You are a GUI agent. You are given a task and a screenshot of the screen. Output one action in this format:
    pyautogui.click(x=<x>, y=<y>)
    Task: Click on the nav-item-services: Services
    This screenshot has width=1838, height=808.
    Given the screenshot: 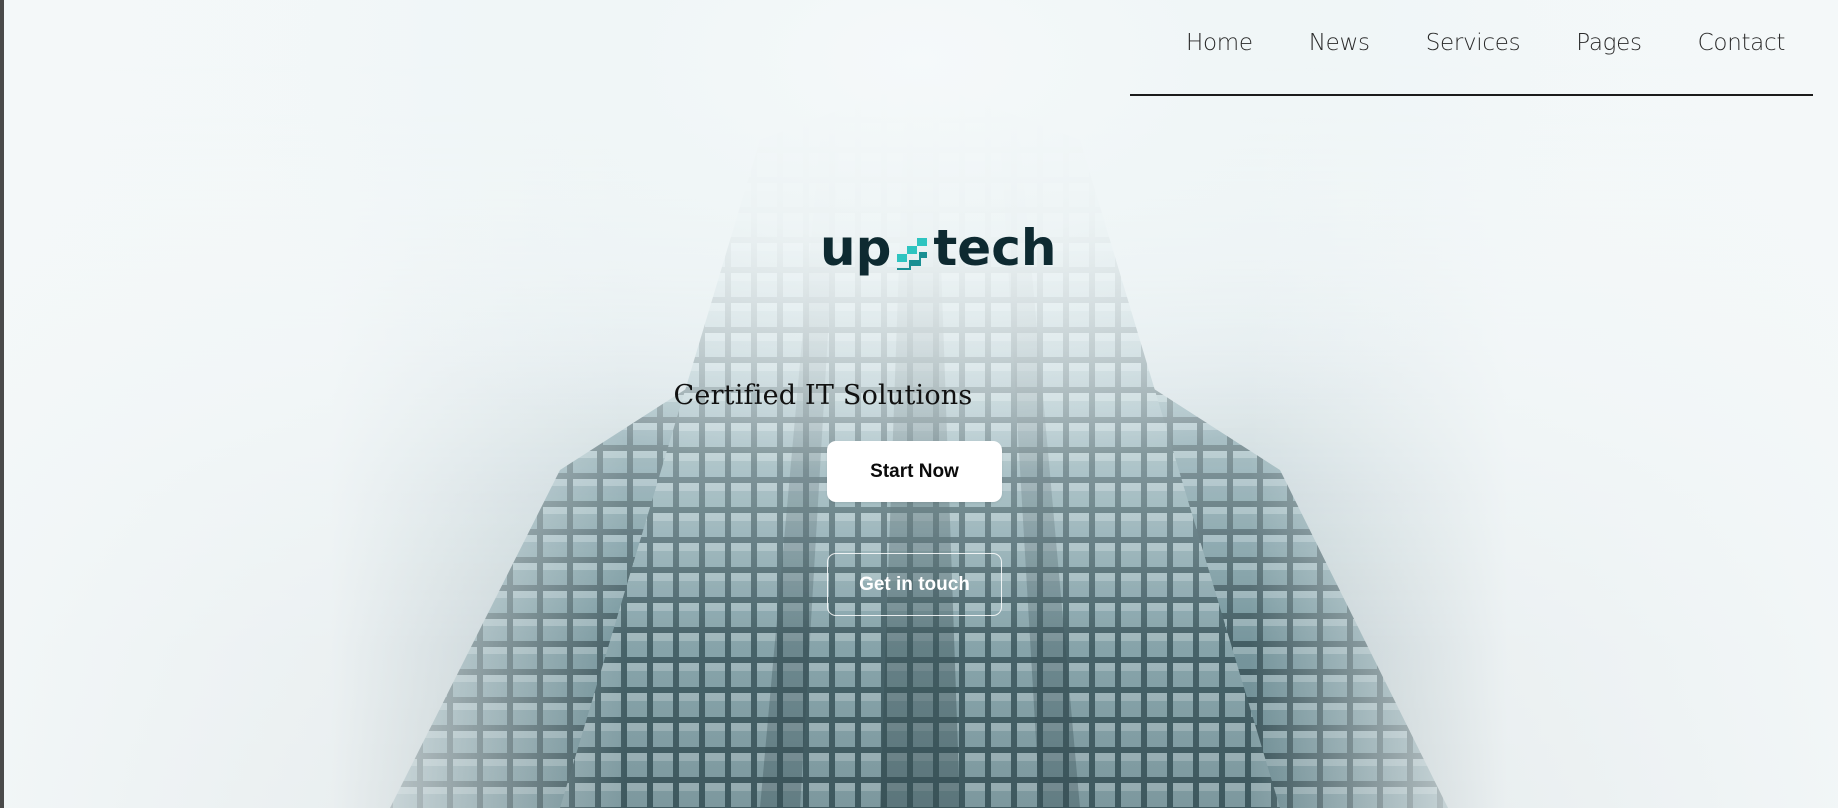 What is the action you would take?
    pyautogui.click(x=1473, y=43)
    